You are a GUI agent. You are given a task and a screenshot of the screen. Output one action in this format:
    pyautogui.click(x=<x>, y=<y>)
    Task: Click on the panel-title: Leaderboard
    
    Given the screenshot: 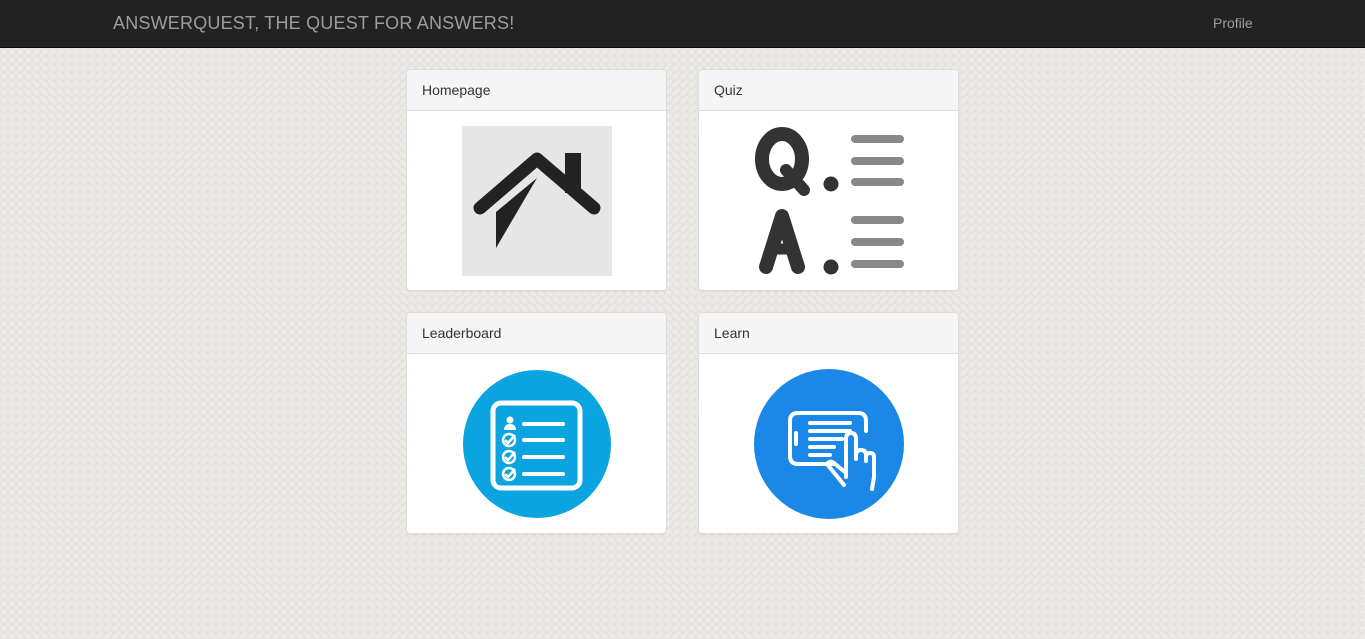 What is the action you would take?
    pyautogui.click(x=536, y=333)
    